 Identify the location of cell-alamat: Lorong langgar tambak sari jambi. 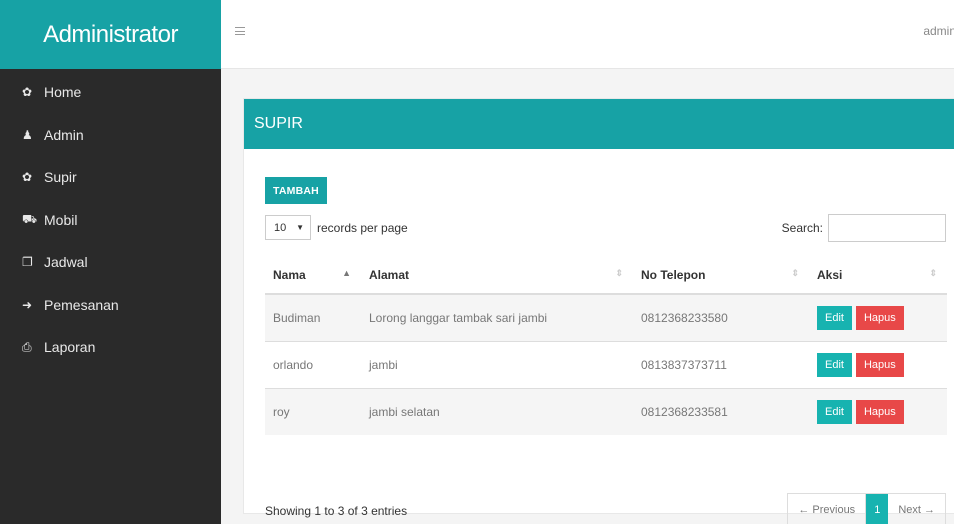
(497, 317).